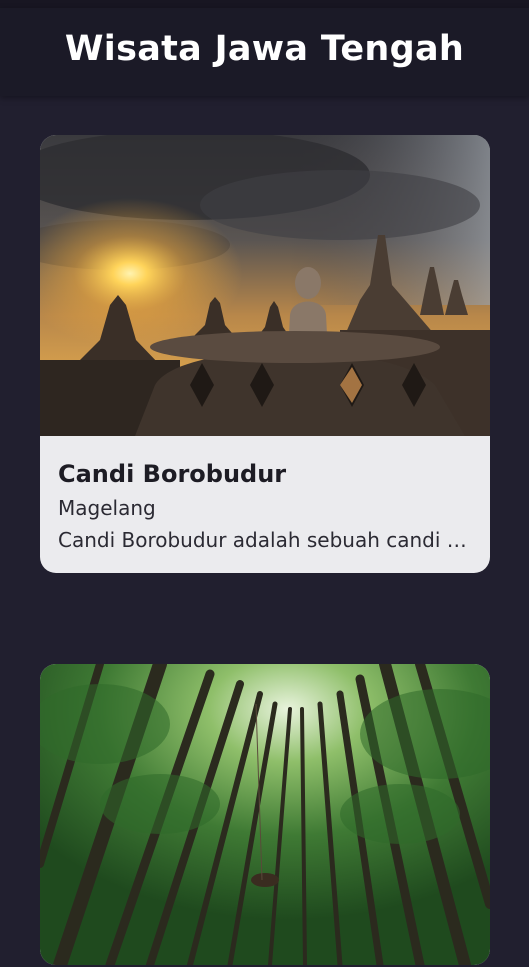 This screenshot has height=967, width=529. I want to click on place-location: Magelang, so click(107, 508).